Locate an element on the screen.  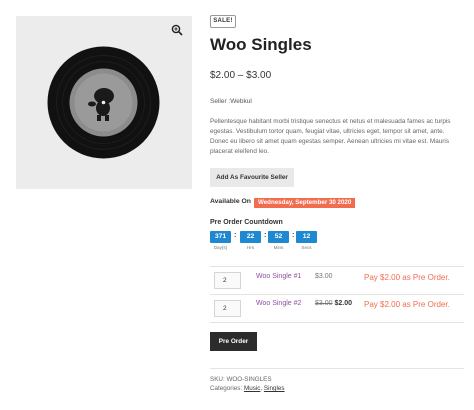
countdown-hours-value: 22 is located at coordinates (250, 237).